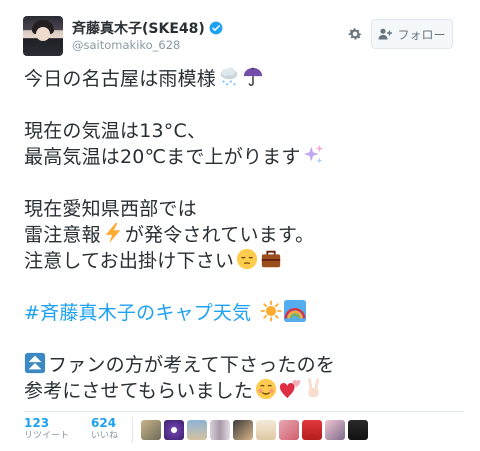 The width and height of the screenshot is (480, 451). I want to click on follow-button-label: フォロー, so click(421, 34).